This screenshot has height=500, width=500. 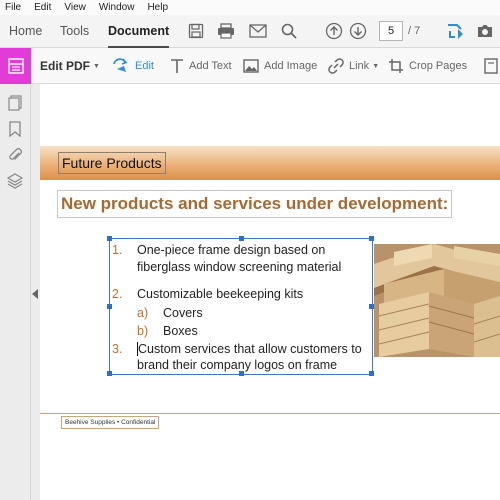 I want to click on page-number-input: 5, so click(x=391, y=31).